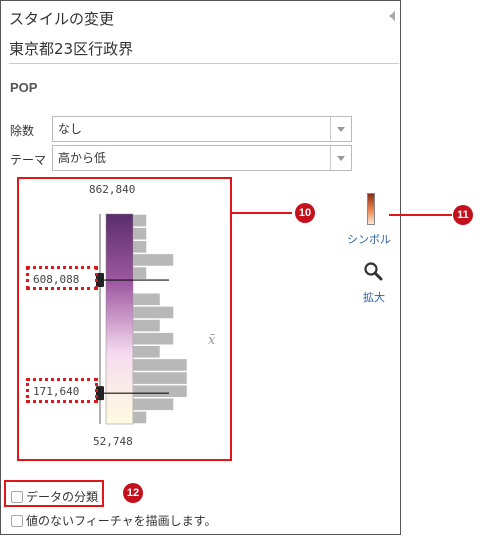  What do you see at coordinates (82, 158) in the screenshot?
I see `theme-select-value: 高から低` at bounding box center [82, 158].